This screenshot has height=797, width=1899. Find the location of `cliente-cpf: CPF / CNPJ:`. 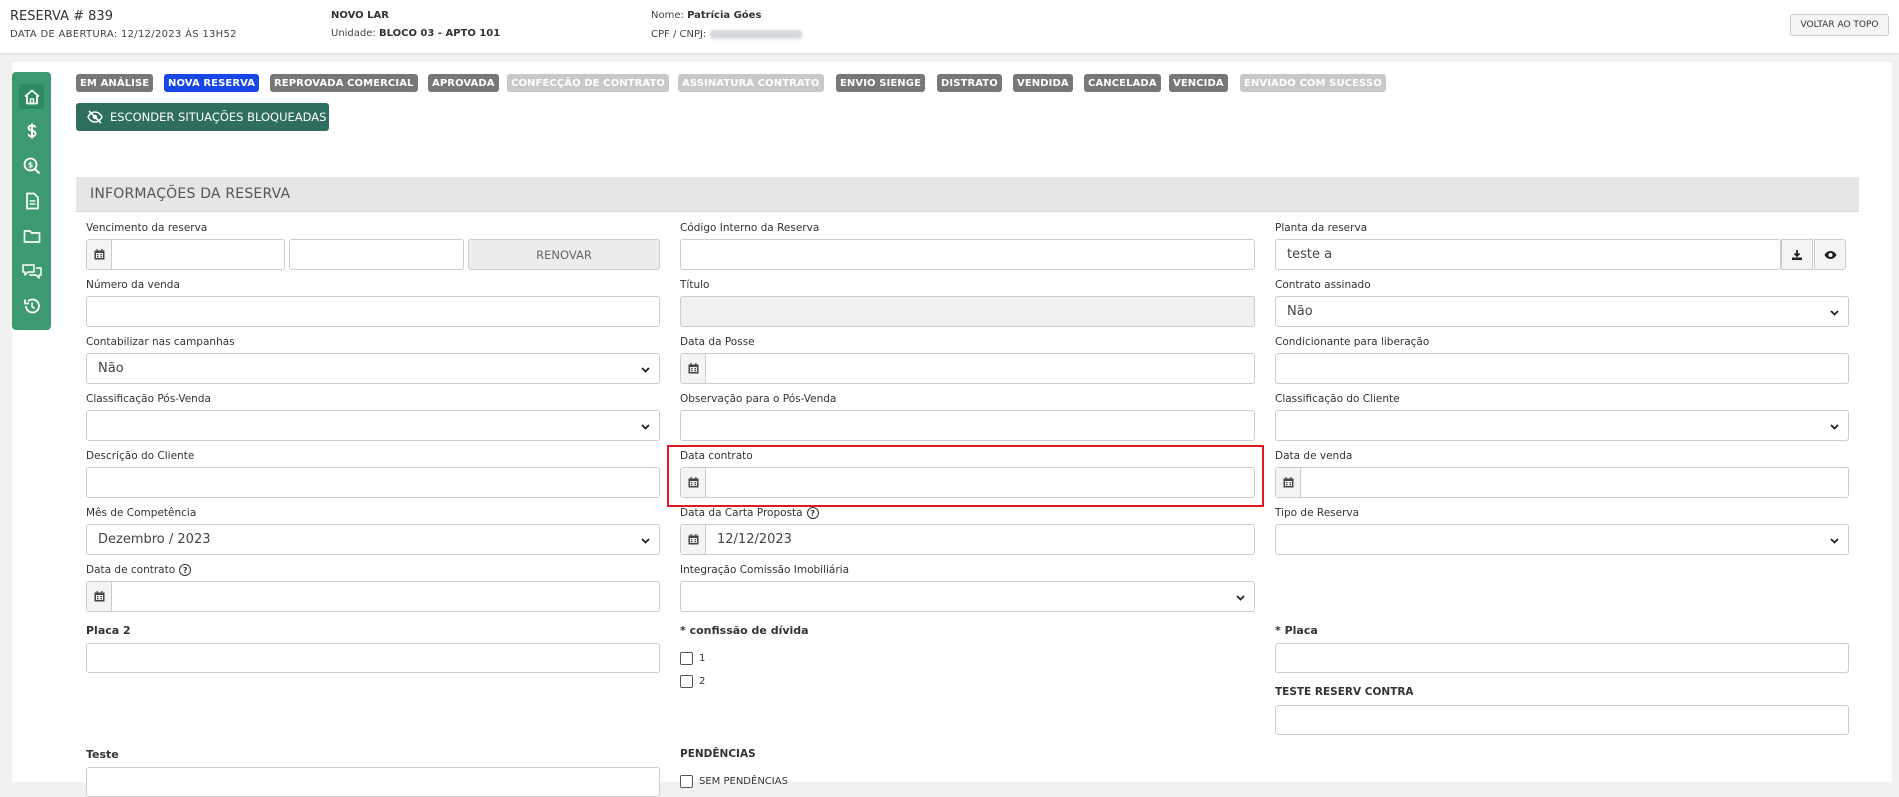

cliente-cpf: CPF / CNPJ: is located at coordinates (726, 34).